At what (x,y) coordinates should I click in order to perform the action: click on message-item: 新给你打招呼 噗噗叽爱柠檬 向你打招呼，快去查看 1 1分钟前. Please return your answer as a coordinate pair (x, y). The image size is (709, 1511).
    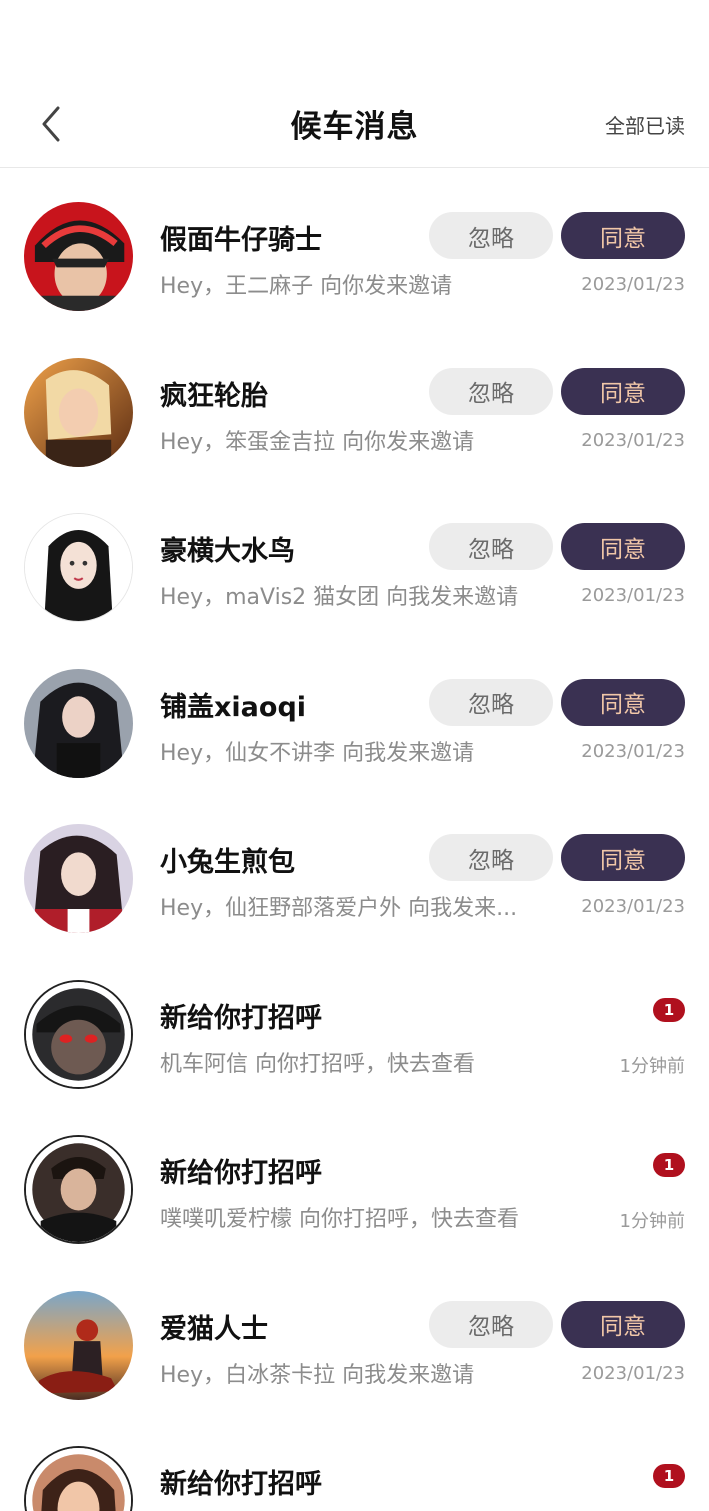
    Looking at the image, I should click on (354, 1179).